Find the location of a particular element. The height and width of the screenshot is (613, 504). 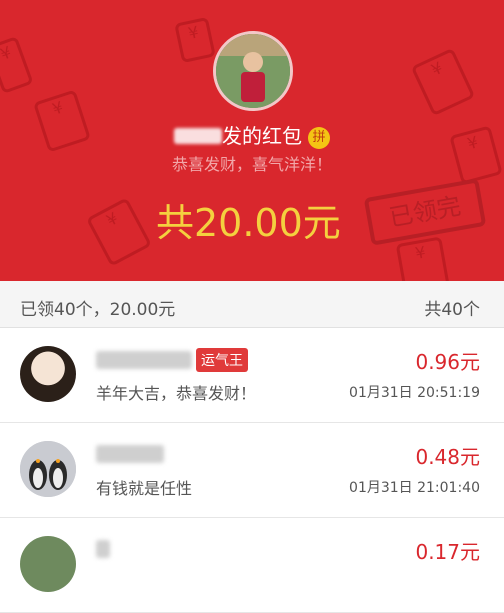

received-amount: 0.48元 is located at coordinates (447, 457).